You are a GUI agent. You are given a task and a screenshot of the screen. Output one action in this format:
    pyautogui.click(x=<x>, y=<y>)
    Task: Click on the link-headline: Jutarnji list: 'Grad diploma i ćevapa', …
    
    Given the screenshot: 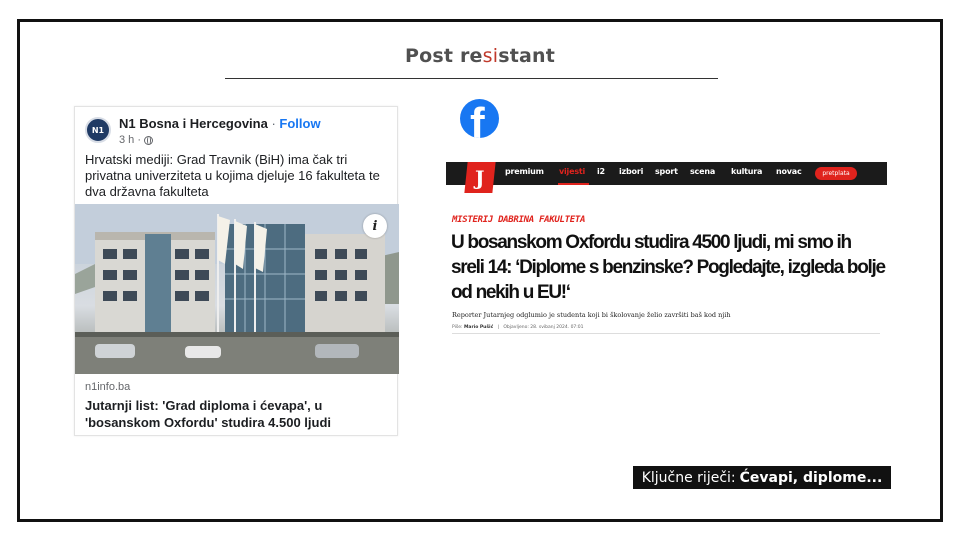 What is the action you would take?
    pyautogui.click(x=238, y=414)
    